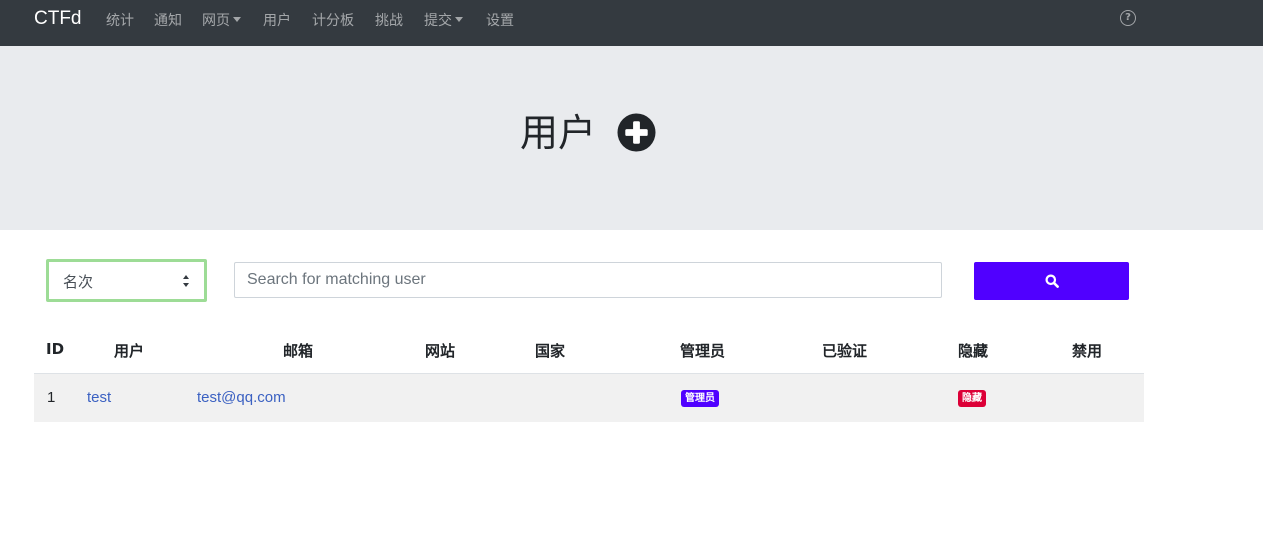 This screenshot has height=549, width=1263. Describe the element at coordinates (558, 133) in the screenshot. I see `page-title: 用户` at that location.